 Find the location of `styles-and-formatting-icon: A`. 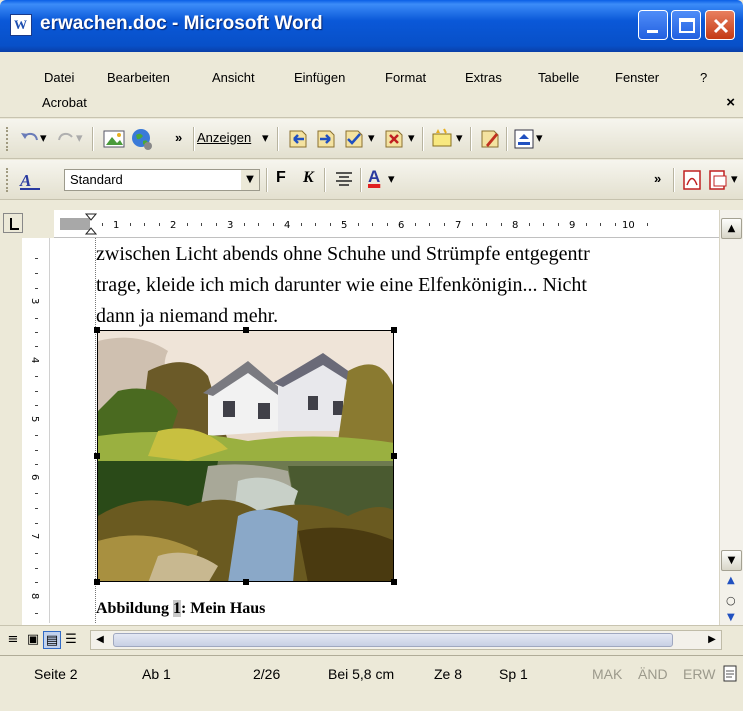

styles-and-formatting-icon: A is located at coordinates (30, 180).